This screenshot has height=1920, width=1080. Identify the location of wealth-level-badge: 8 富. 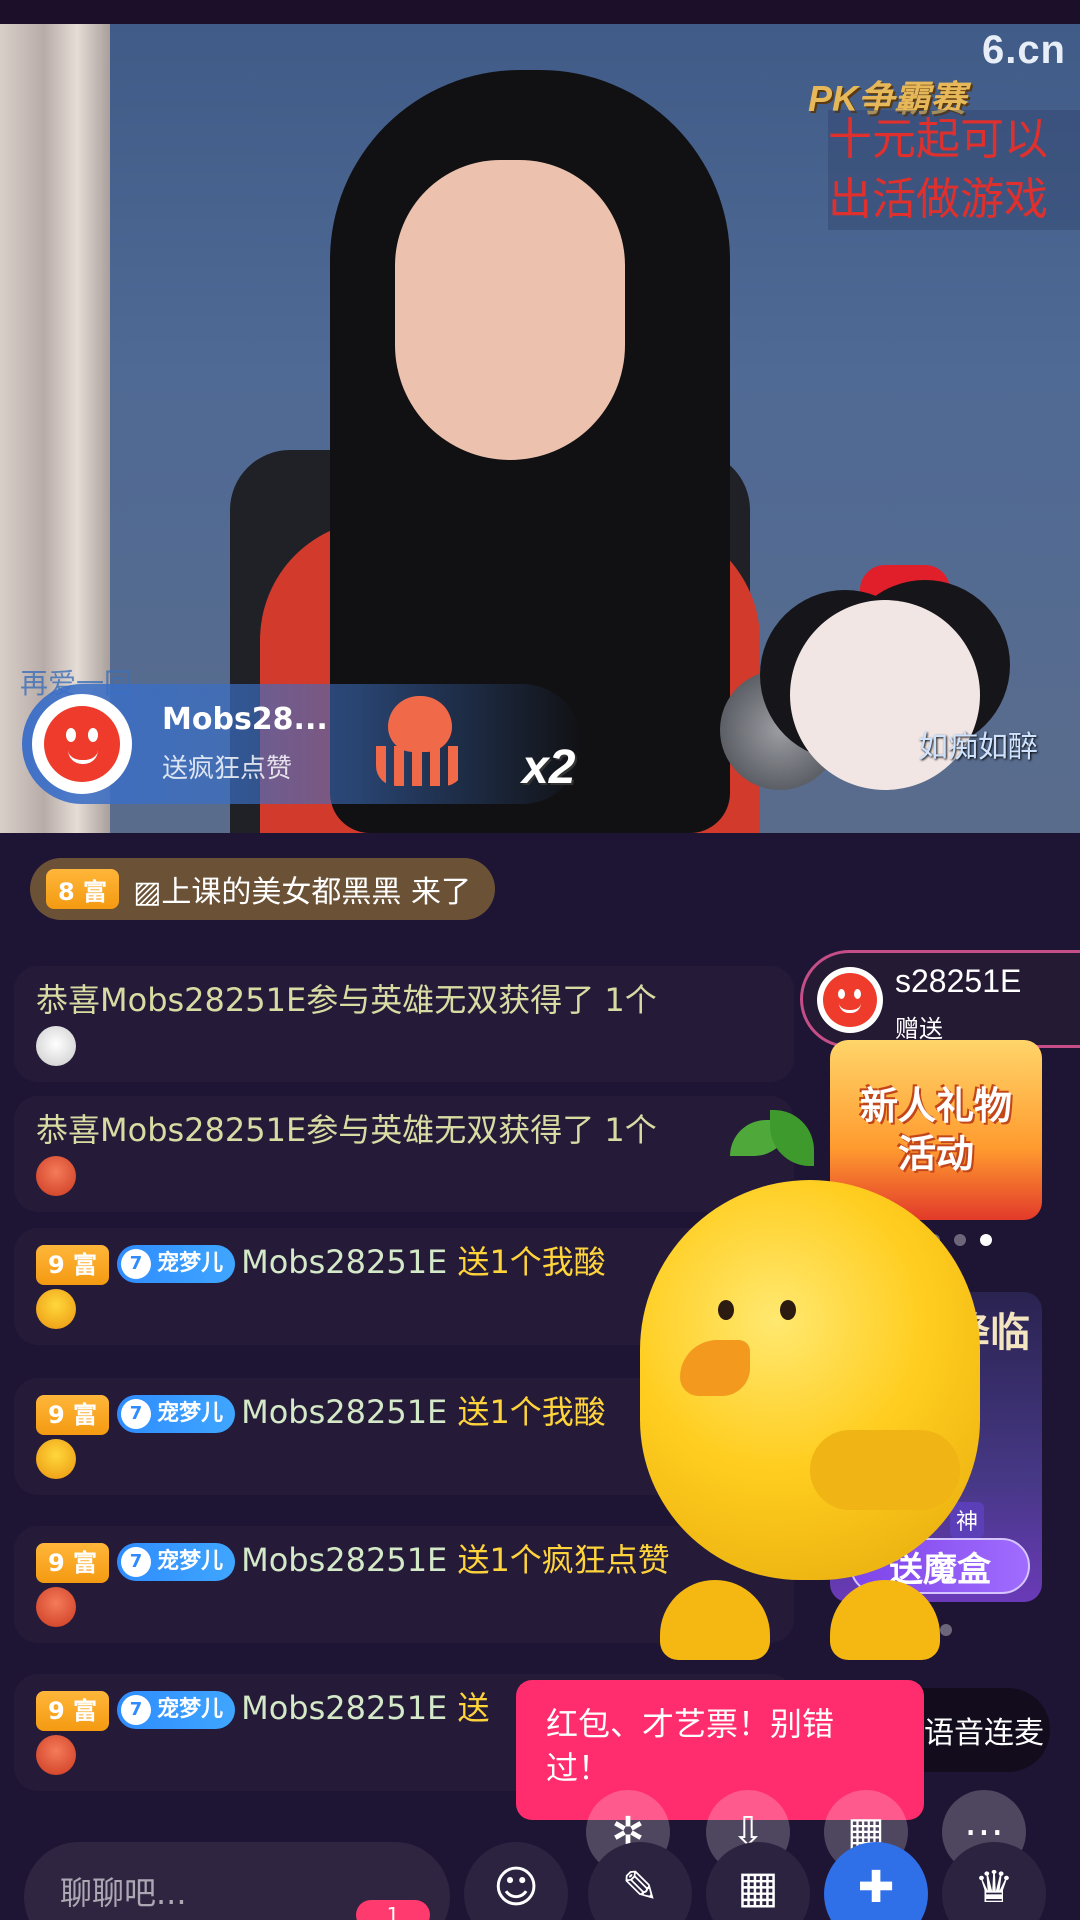
(83, 889).